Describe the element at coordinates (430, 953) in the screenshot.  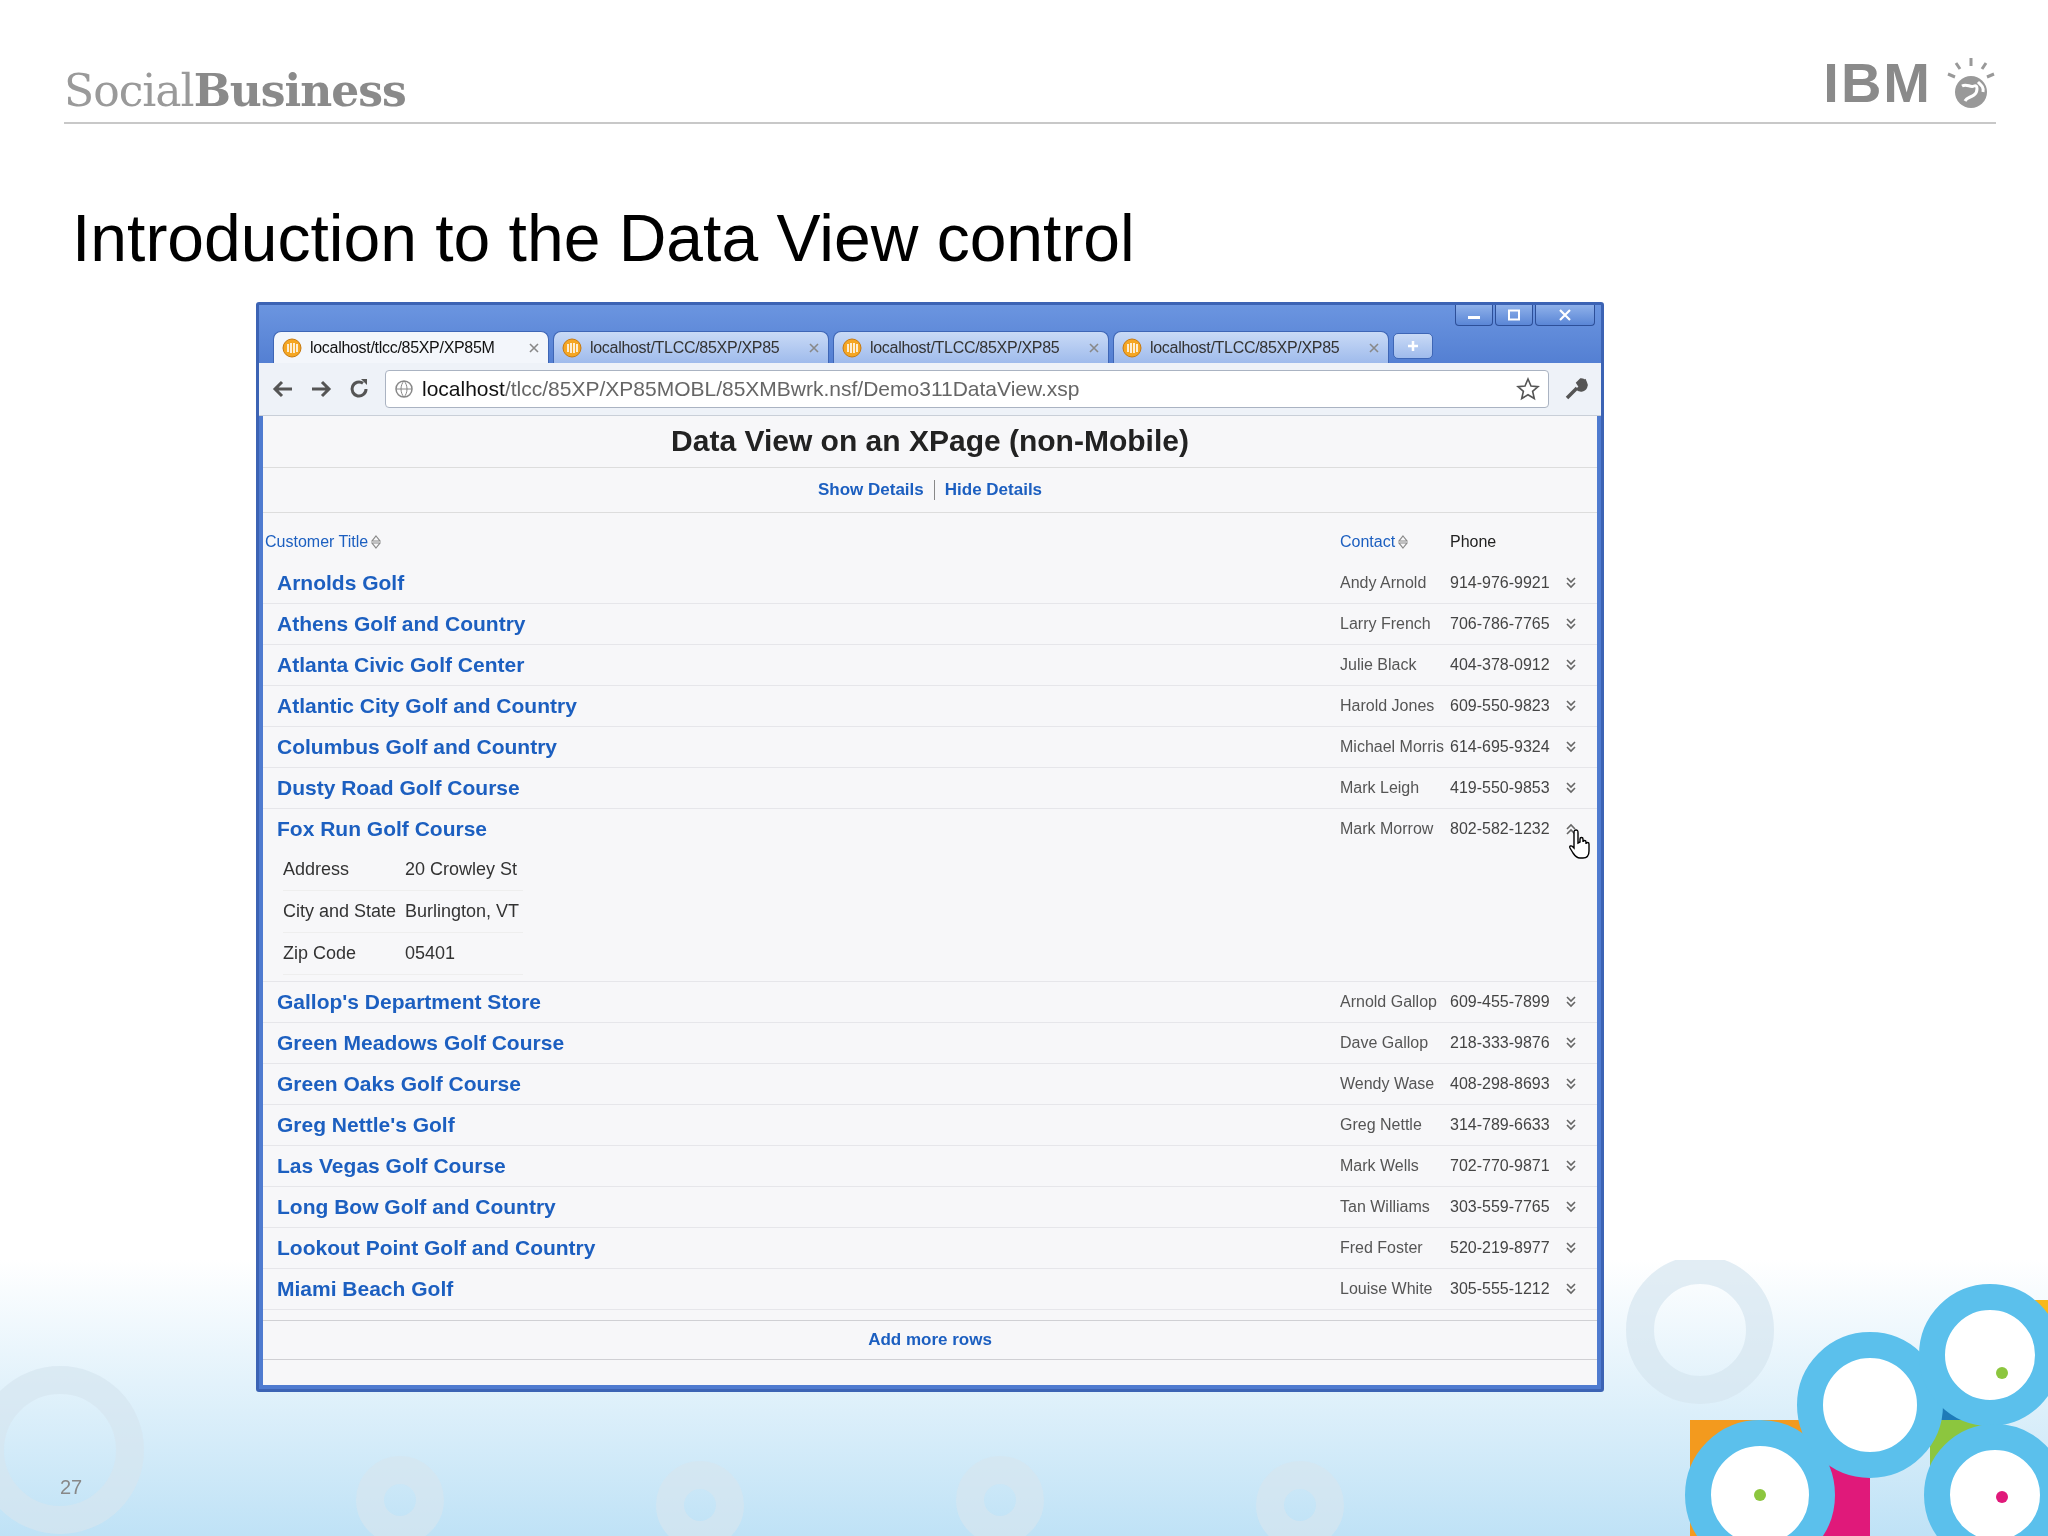
I see `detail-value: 05401` at that location.